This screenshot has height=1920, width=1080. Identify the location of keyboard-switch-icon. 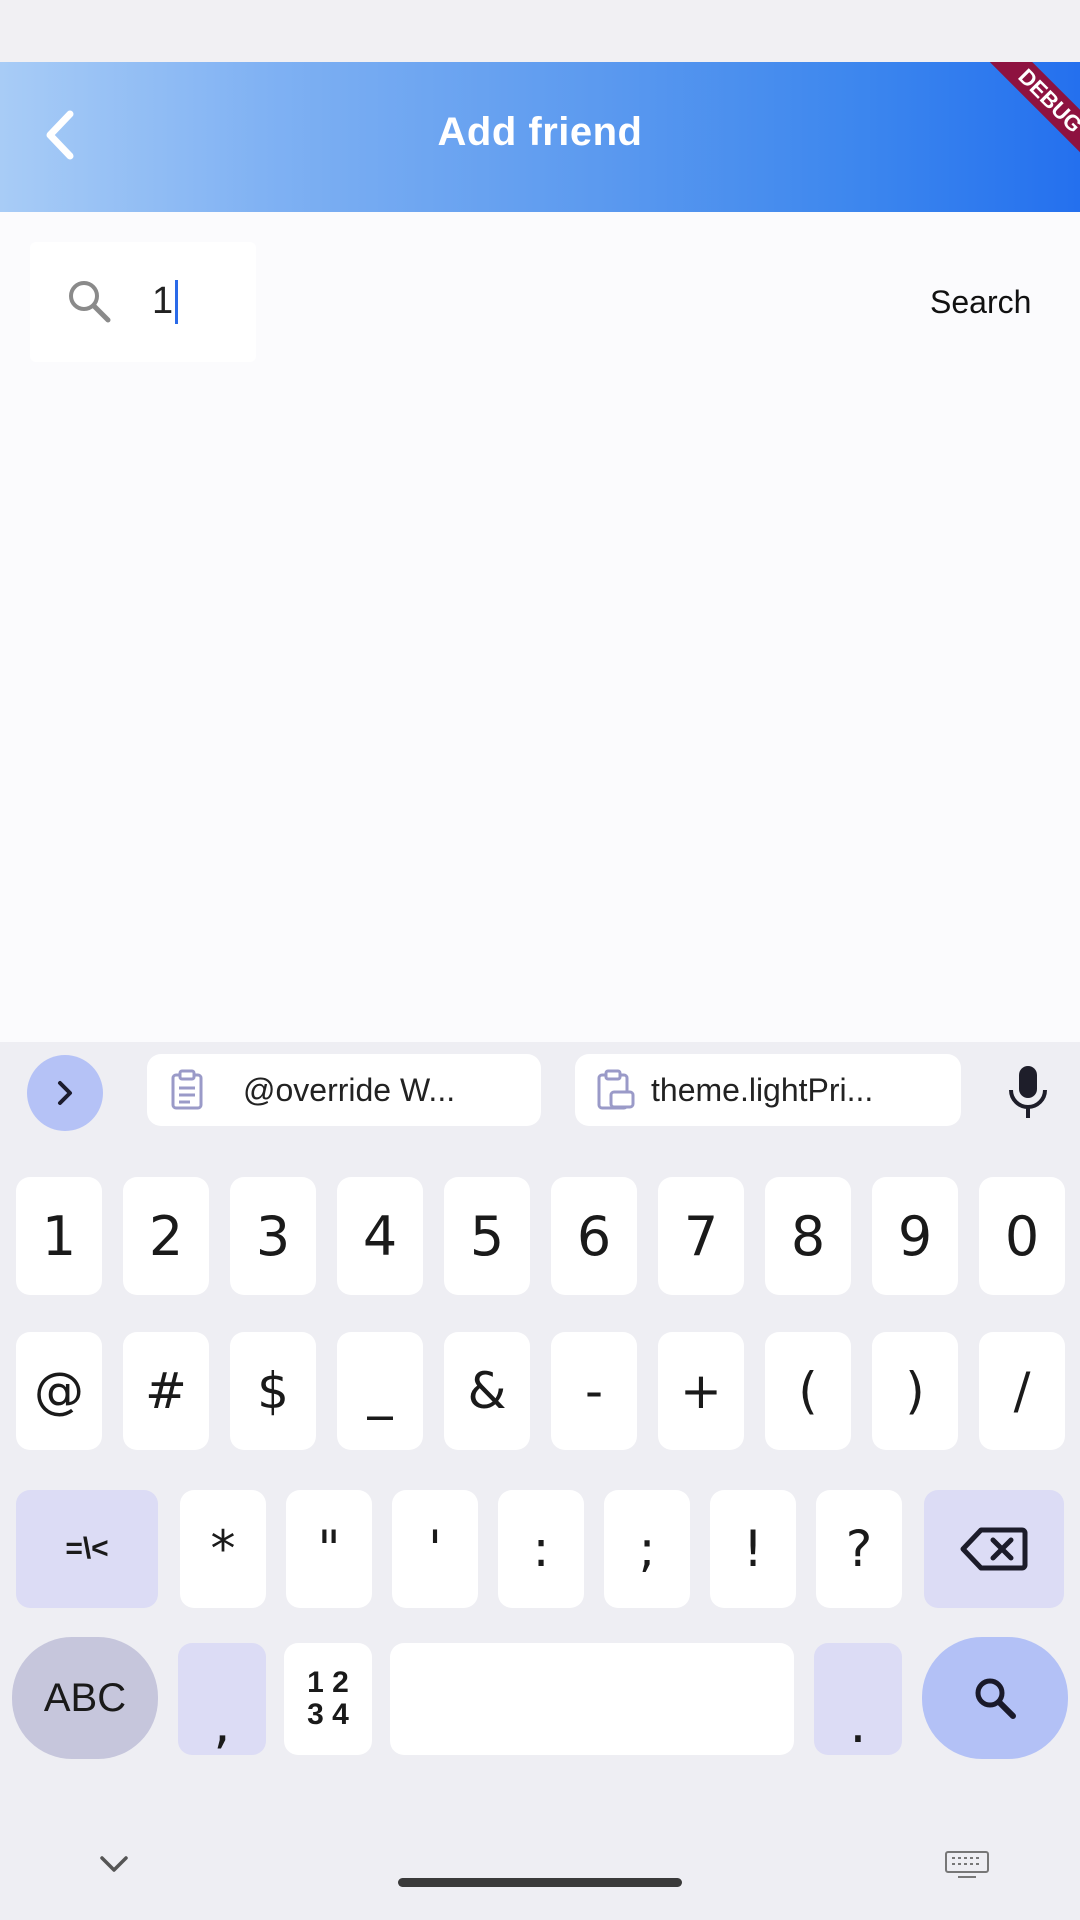
(967, 1865).